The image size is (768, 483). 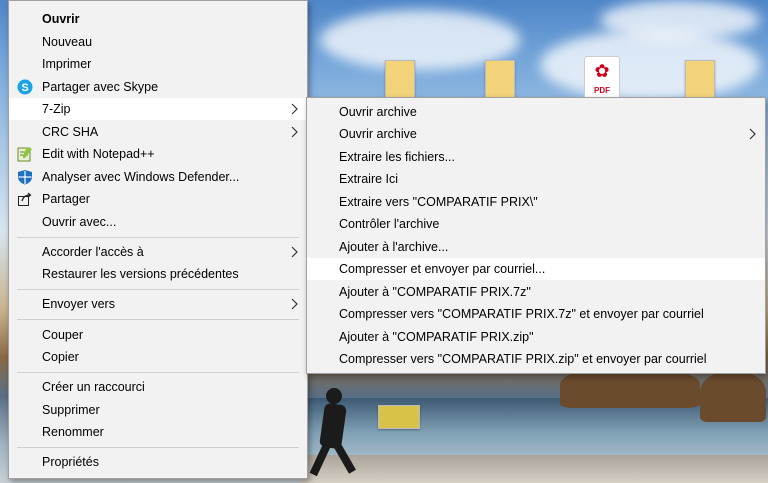 I want to click on acrobat-icon: ✿, so click(x=602, y=71).